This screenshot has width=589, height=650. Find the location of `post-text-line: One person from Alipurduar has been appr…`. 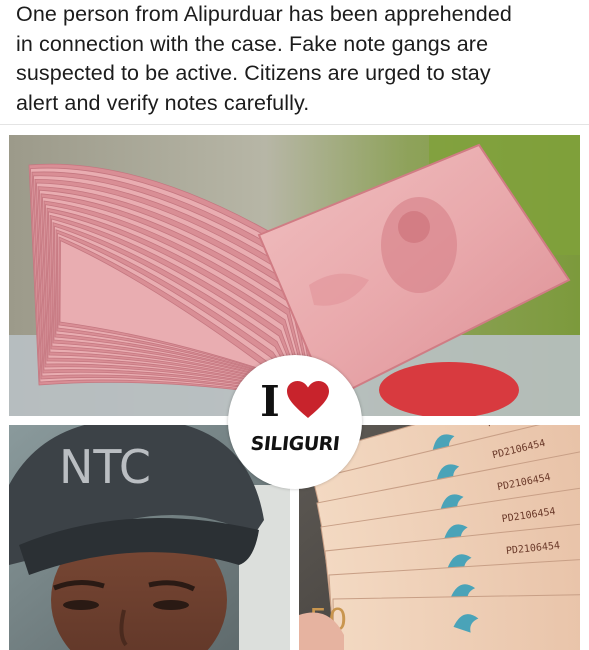

post-text-line: One person from Alipurduar has been appr… is located at coordinates (264, 14).